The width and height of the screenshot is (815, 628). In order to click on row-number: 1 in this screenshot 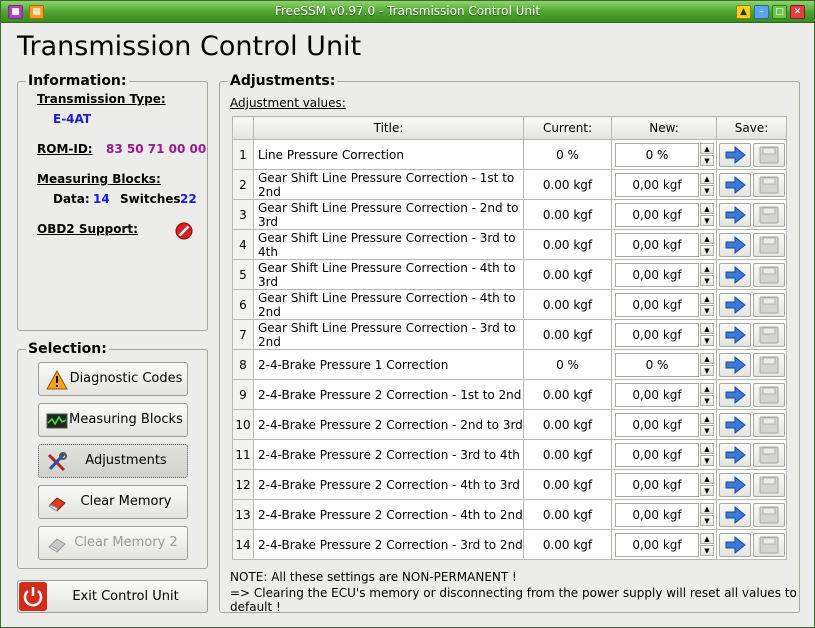, I will do `click(243, 154)`.